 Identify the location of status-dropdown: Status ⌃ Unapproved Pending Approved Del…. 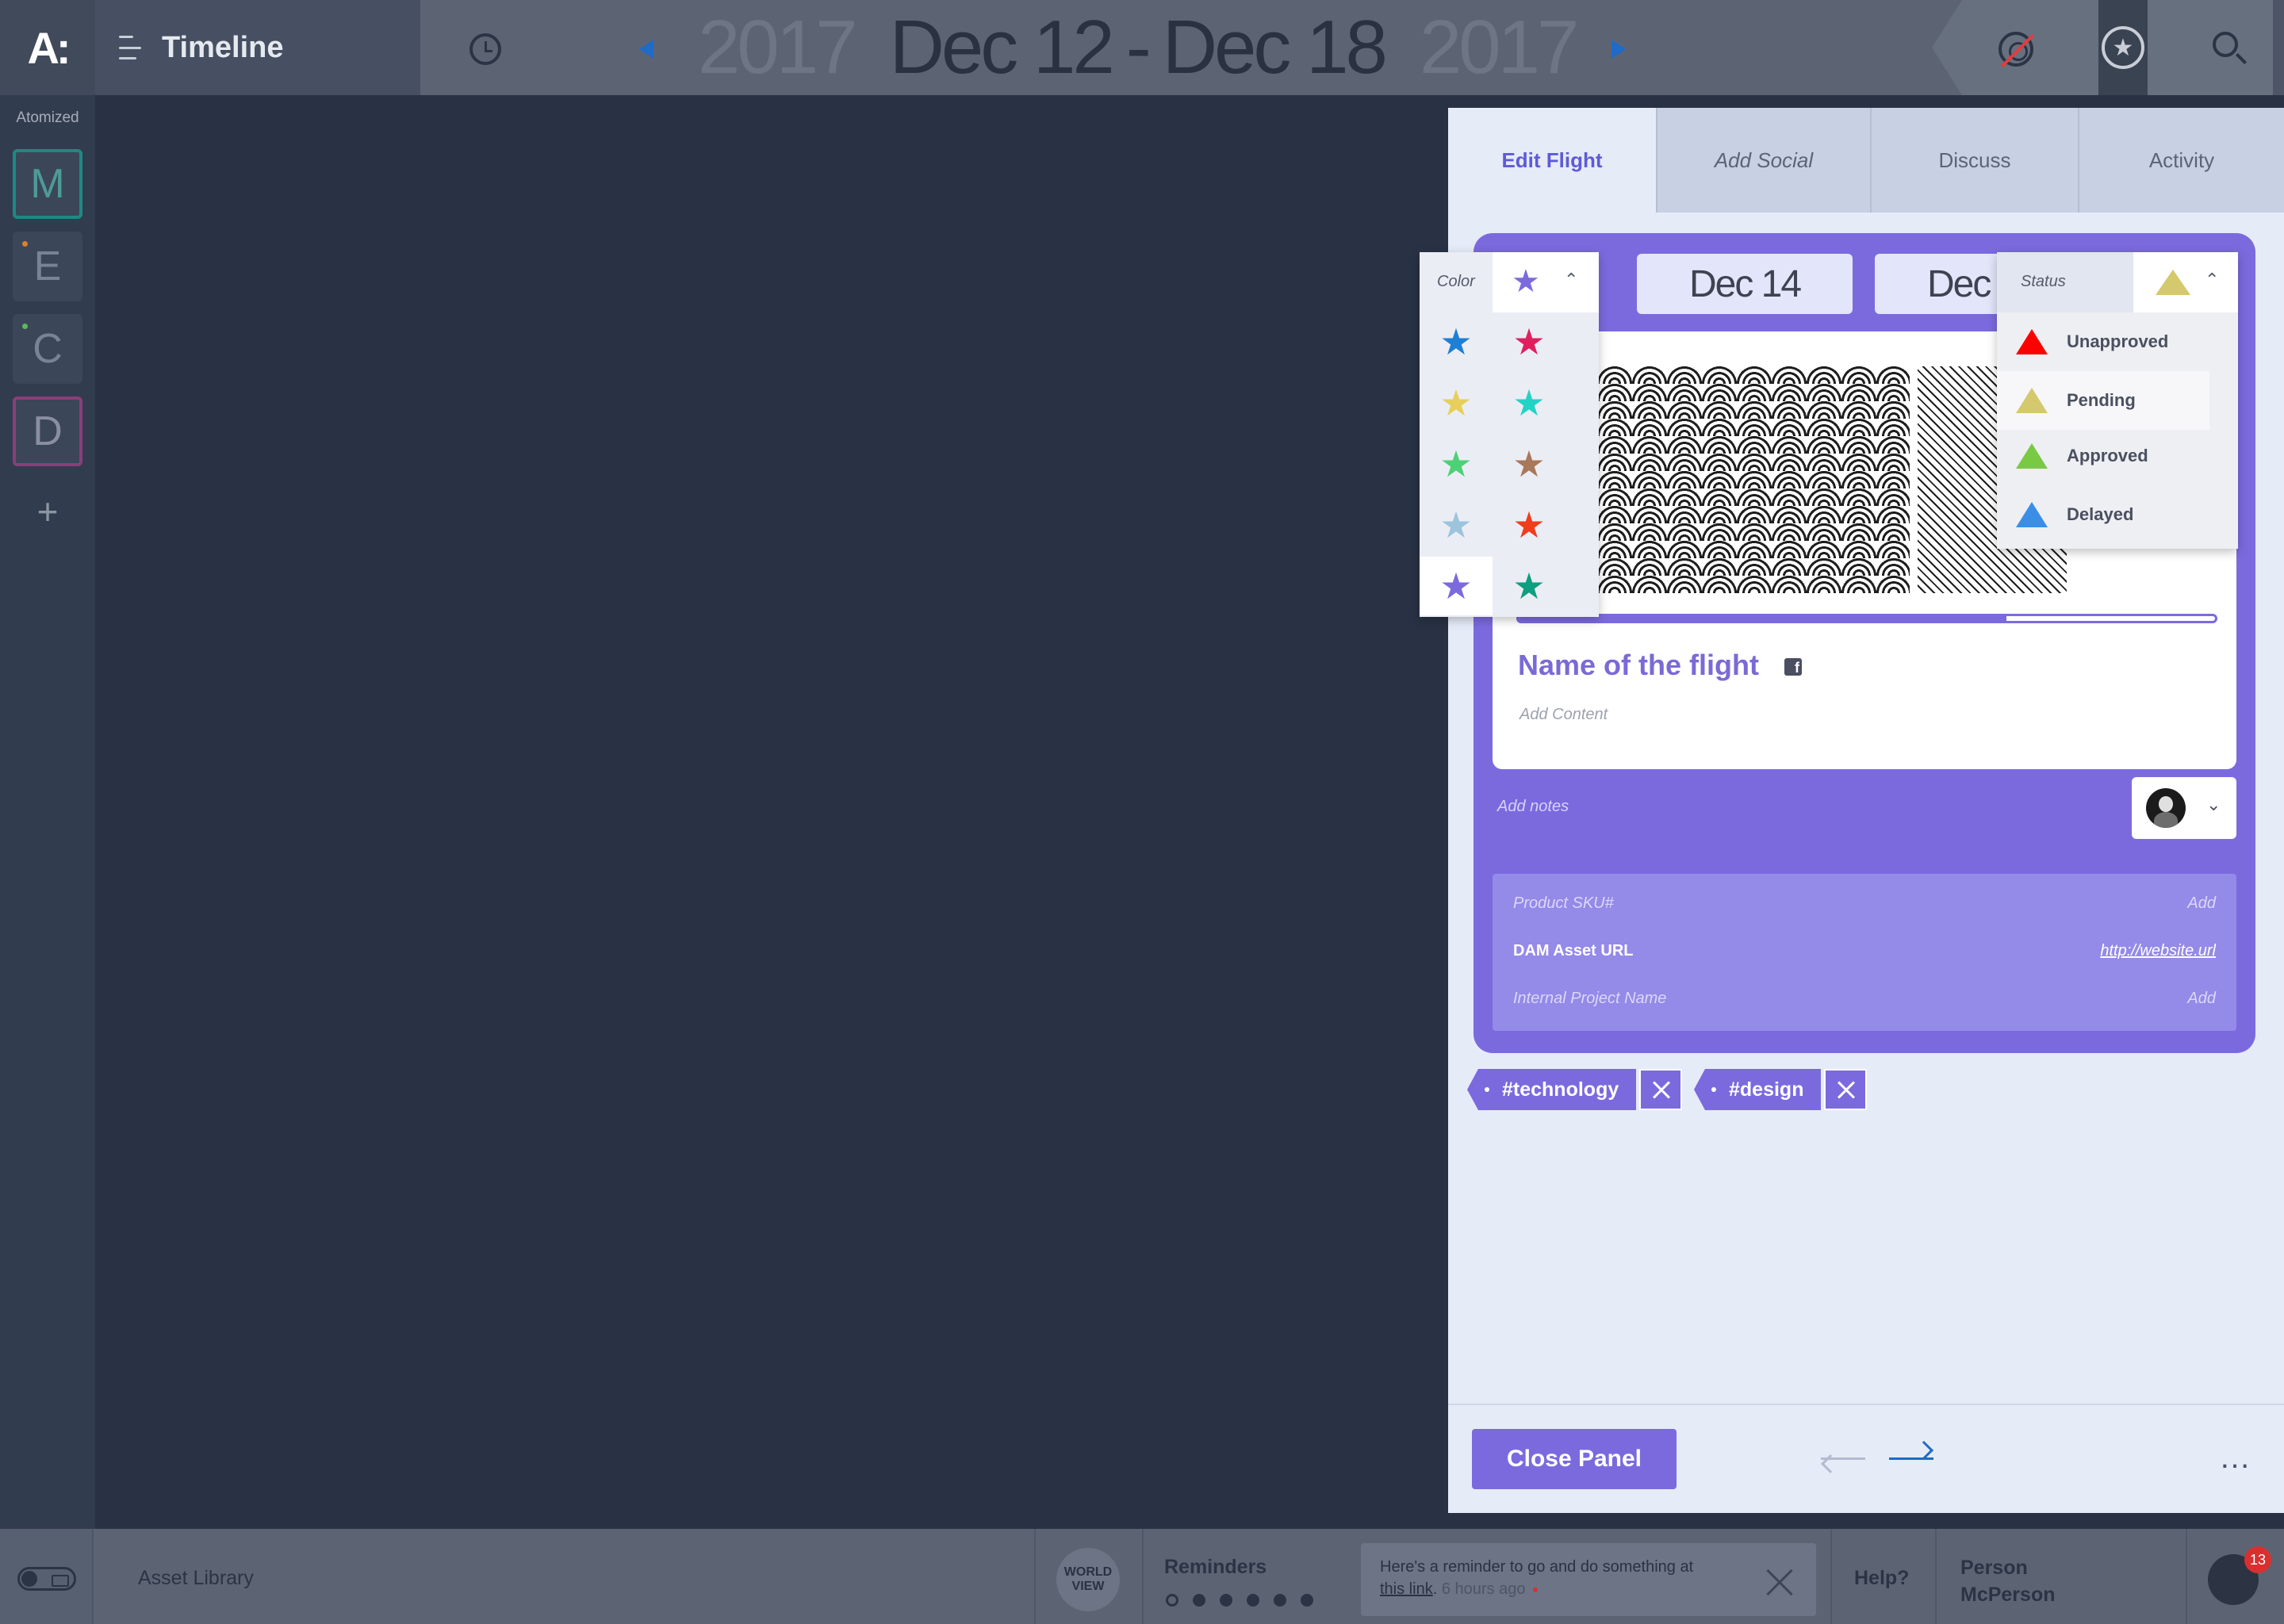
(2117, 400).